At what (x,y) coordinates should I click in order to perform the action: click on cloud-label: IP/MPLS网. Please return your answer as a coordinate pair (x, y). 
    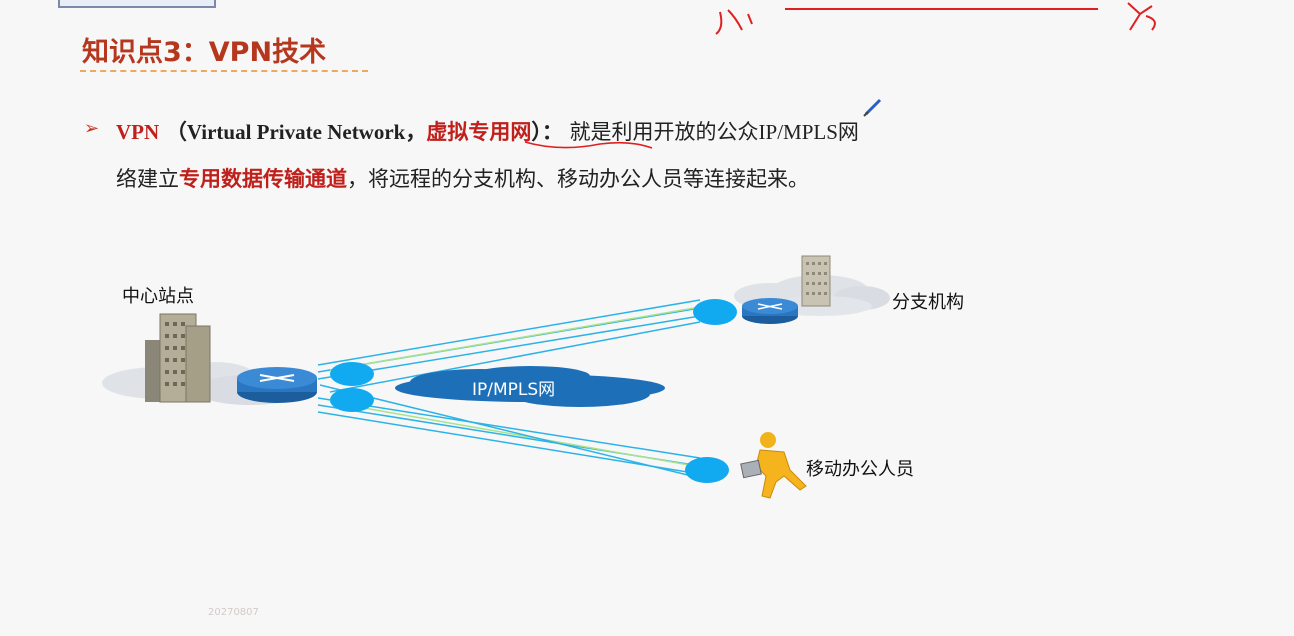
    Looking at the image, I should click on (514, 390).